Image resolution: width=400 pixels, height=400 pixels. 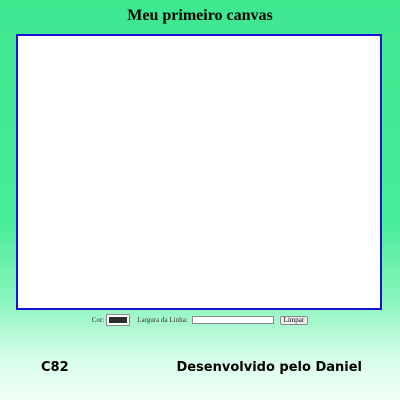 I want to click on color-swatch, so click(x=118, y=320).